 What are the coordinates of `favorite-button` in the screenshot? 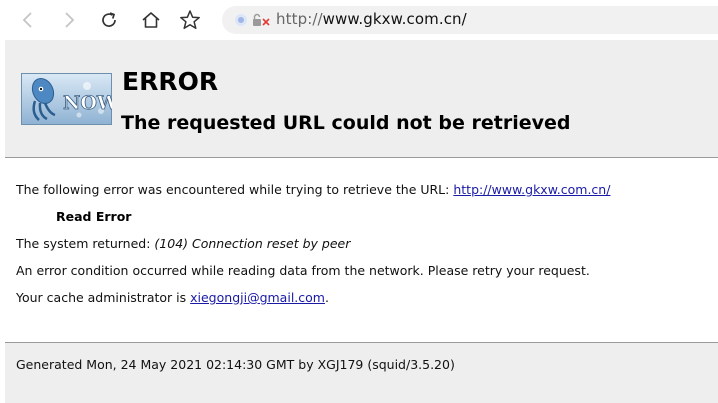 It's located at (190, 20).